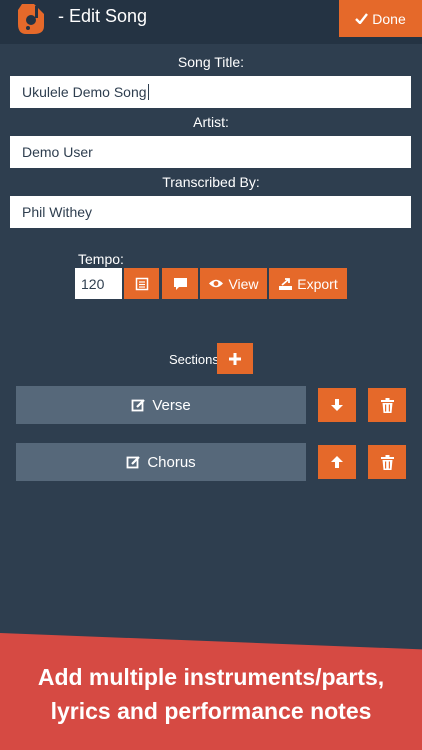 This screenshot has width=422, height=750. I want to click on app-logo-icon, so click(32, 19).